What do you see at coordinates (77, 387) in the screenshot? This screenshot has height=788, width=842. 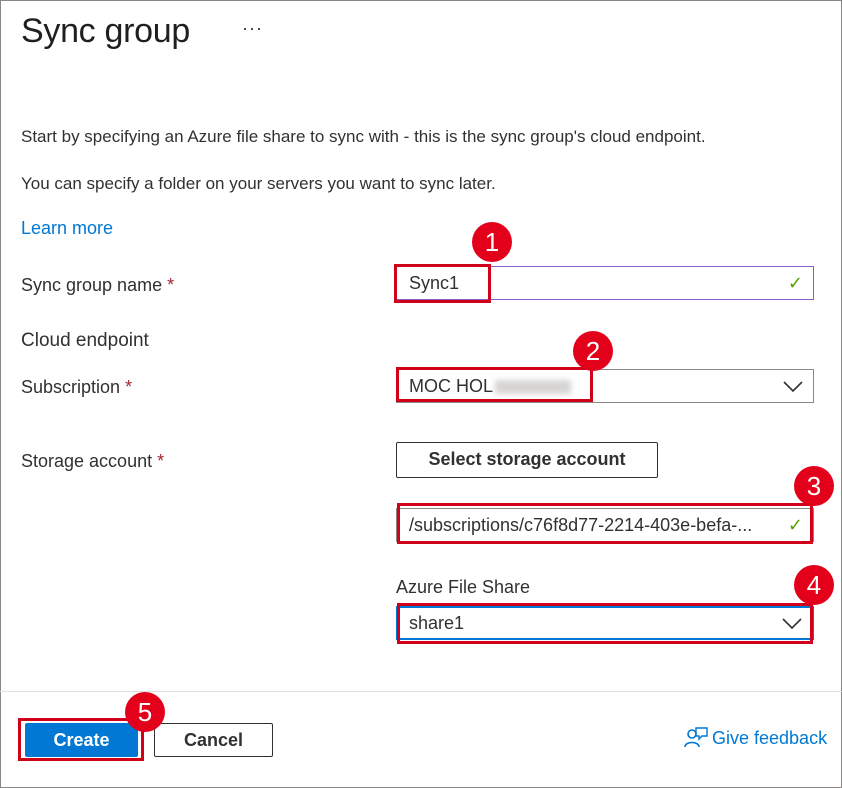 I see `subscription-label: Subscription *` at bounding box center [77, 387].